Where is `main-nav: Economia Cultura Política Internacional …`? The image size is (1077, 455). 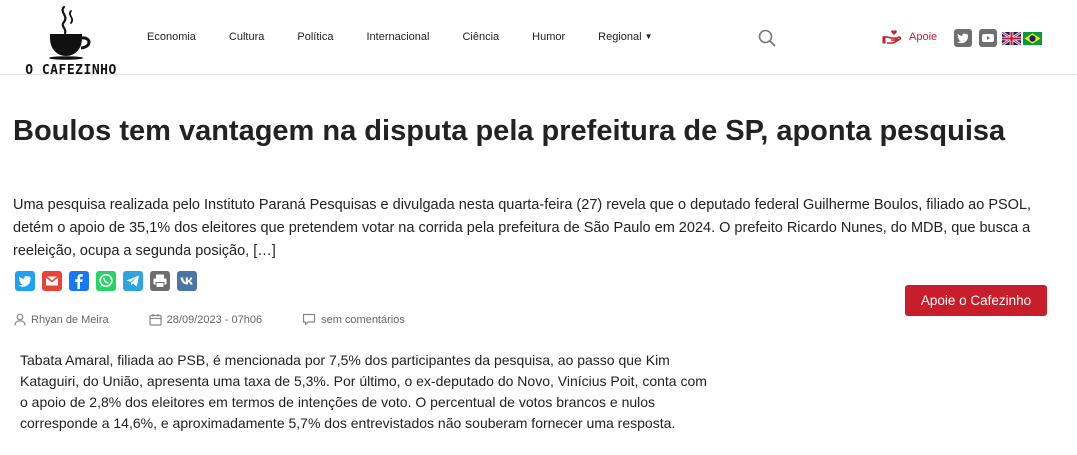 main-nav: Economia Cultura Política Internacional … is located at coordinates (416, 38).